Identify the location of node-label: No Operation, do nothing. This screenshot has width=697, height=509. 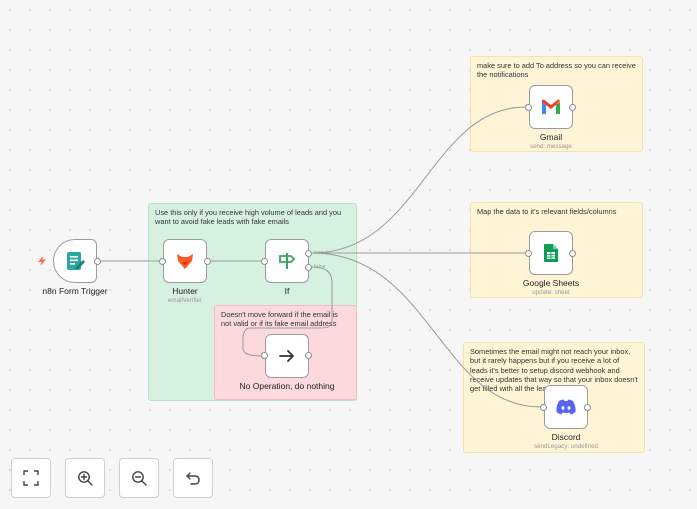
(287, 386).